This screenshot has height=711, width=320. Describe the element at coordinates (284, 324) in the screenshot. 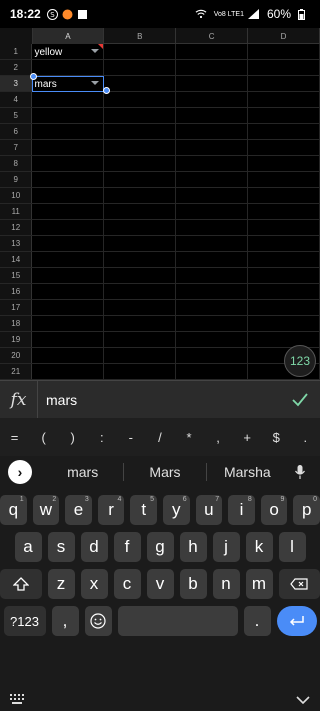

I see `cell-d18` at that location.